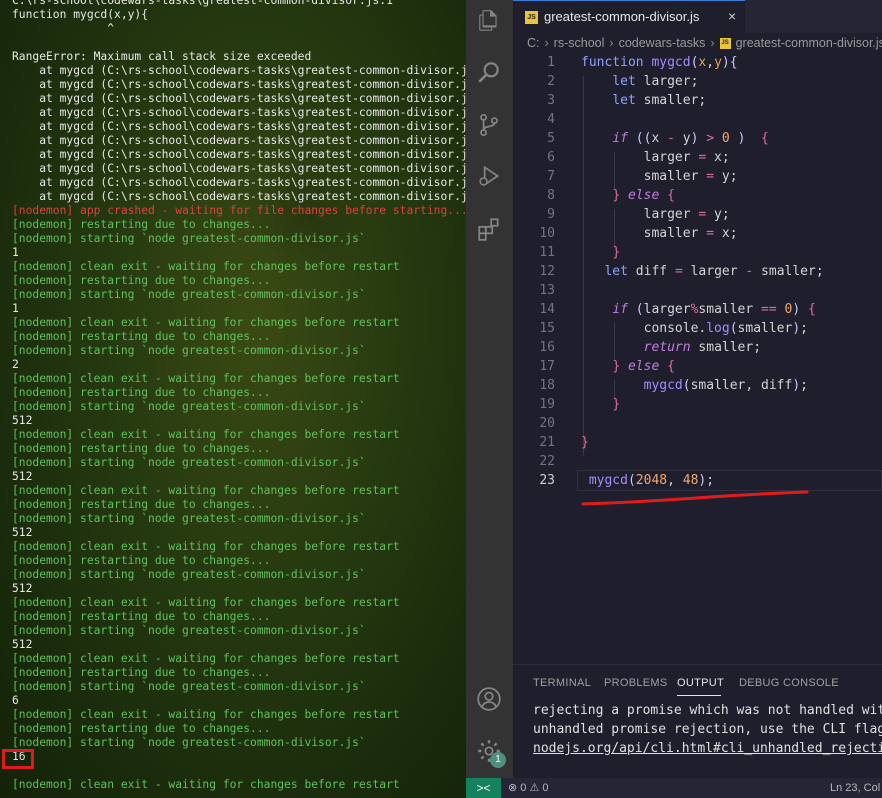  What do you see at coordinates (63, 28) in the screenshot?
I see `terminal-line: ^` at bounding box center [63, 28].